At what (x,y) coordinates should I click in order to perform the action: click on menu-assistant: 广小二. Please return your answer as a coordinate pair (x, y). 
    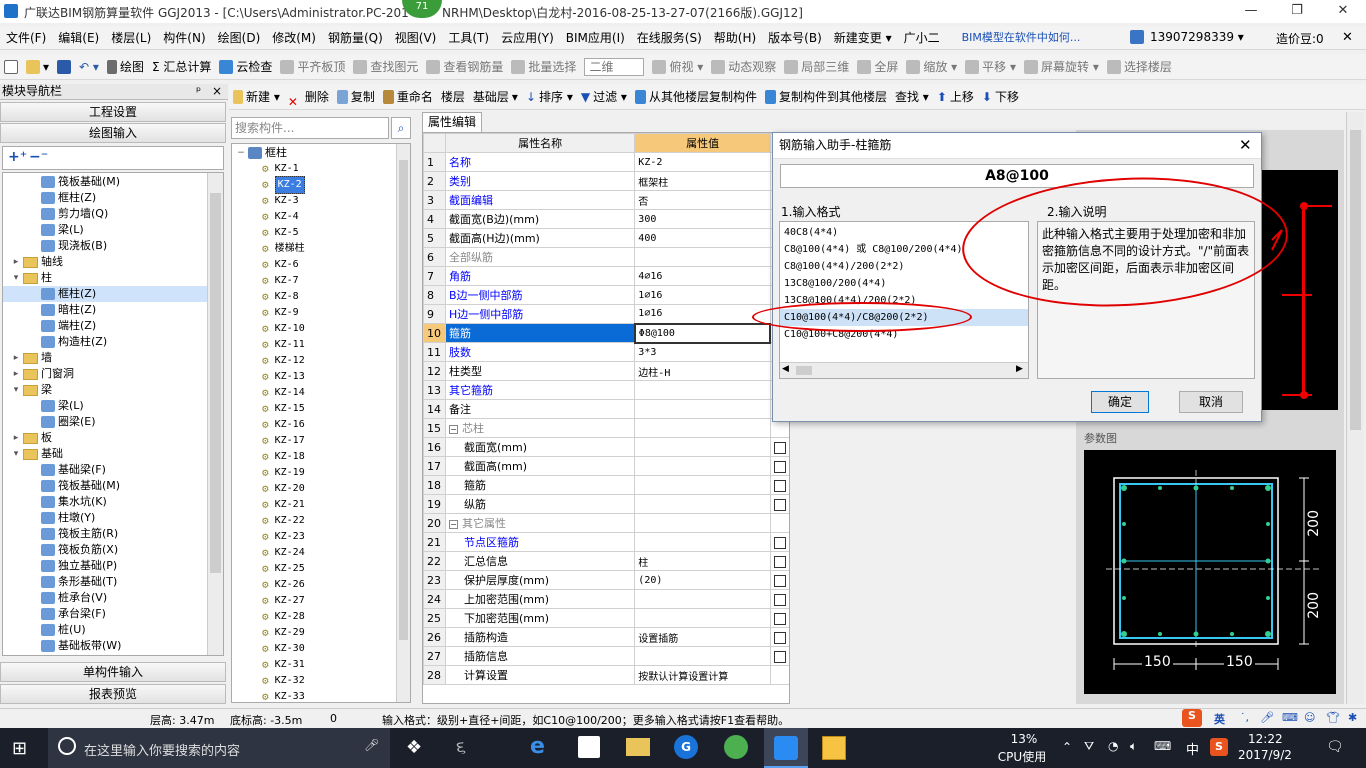
    Looking at the image, I should click on (922, 38).